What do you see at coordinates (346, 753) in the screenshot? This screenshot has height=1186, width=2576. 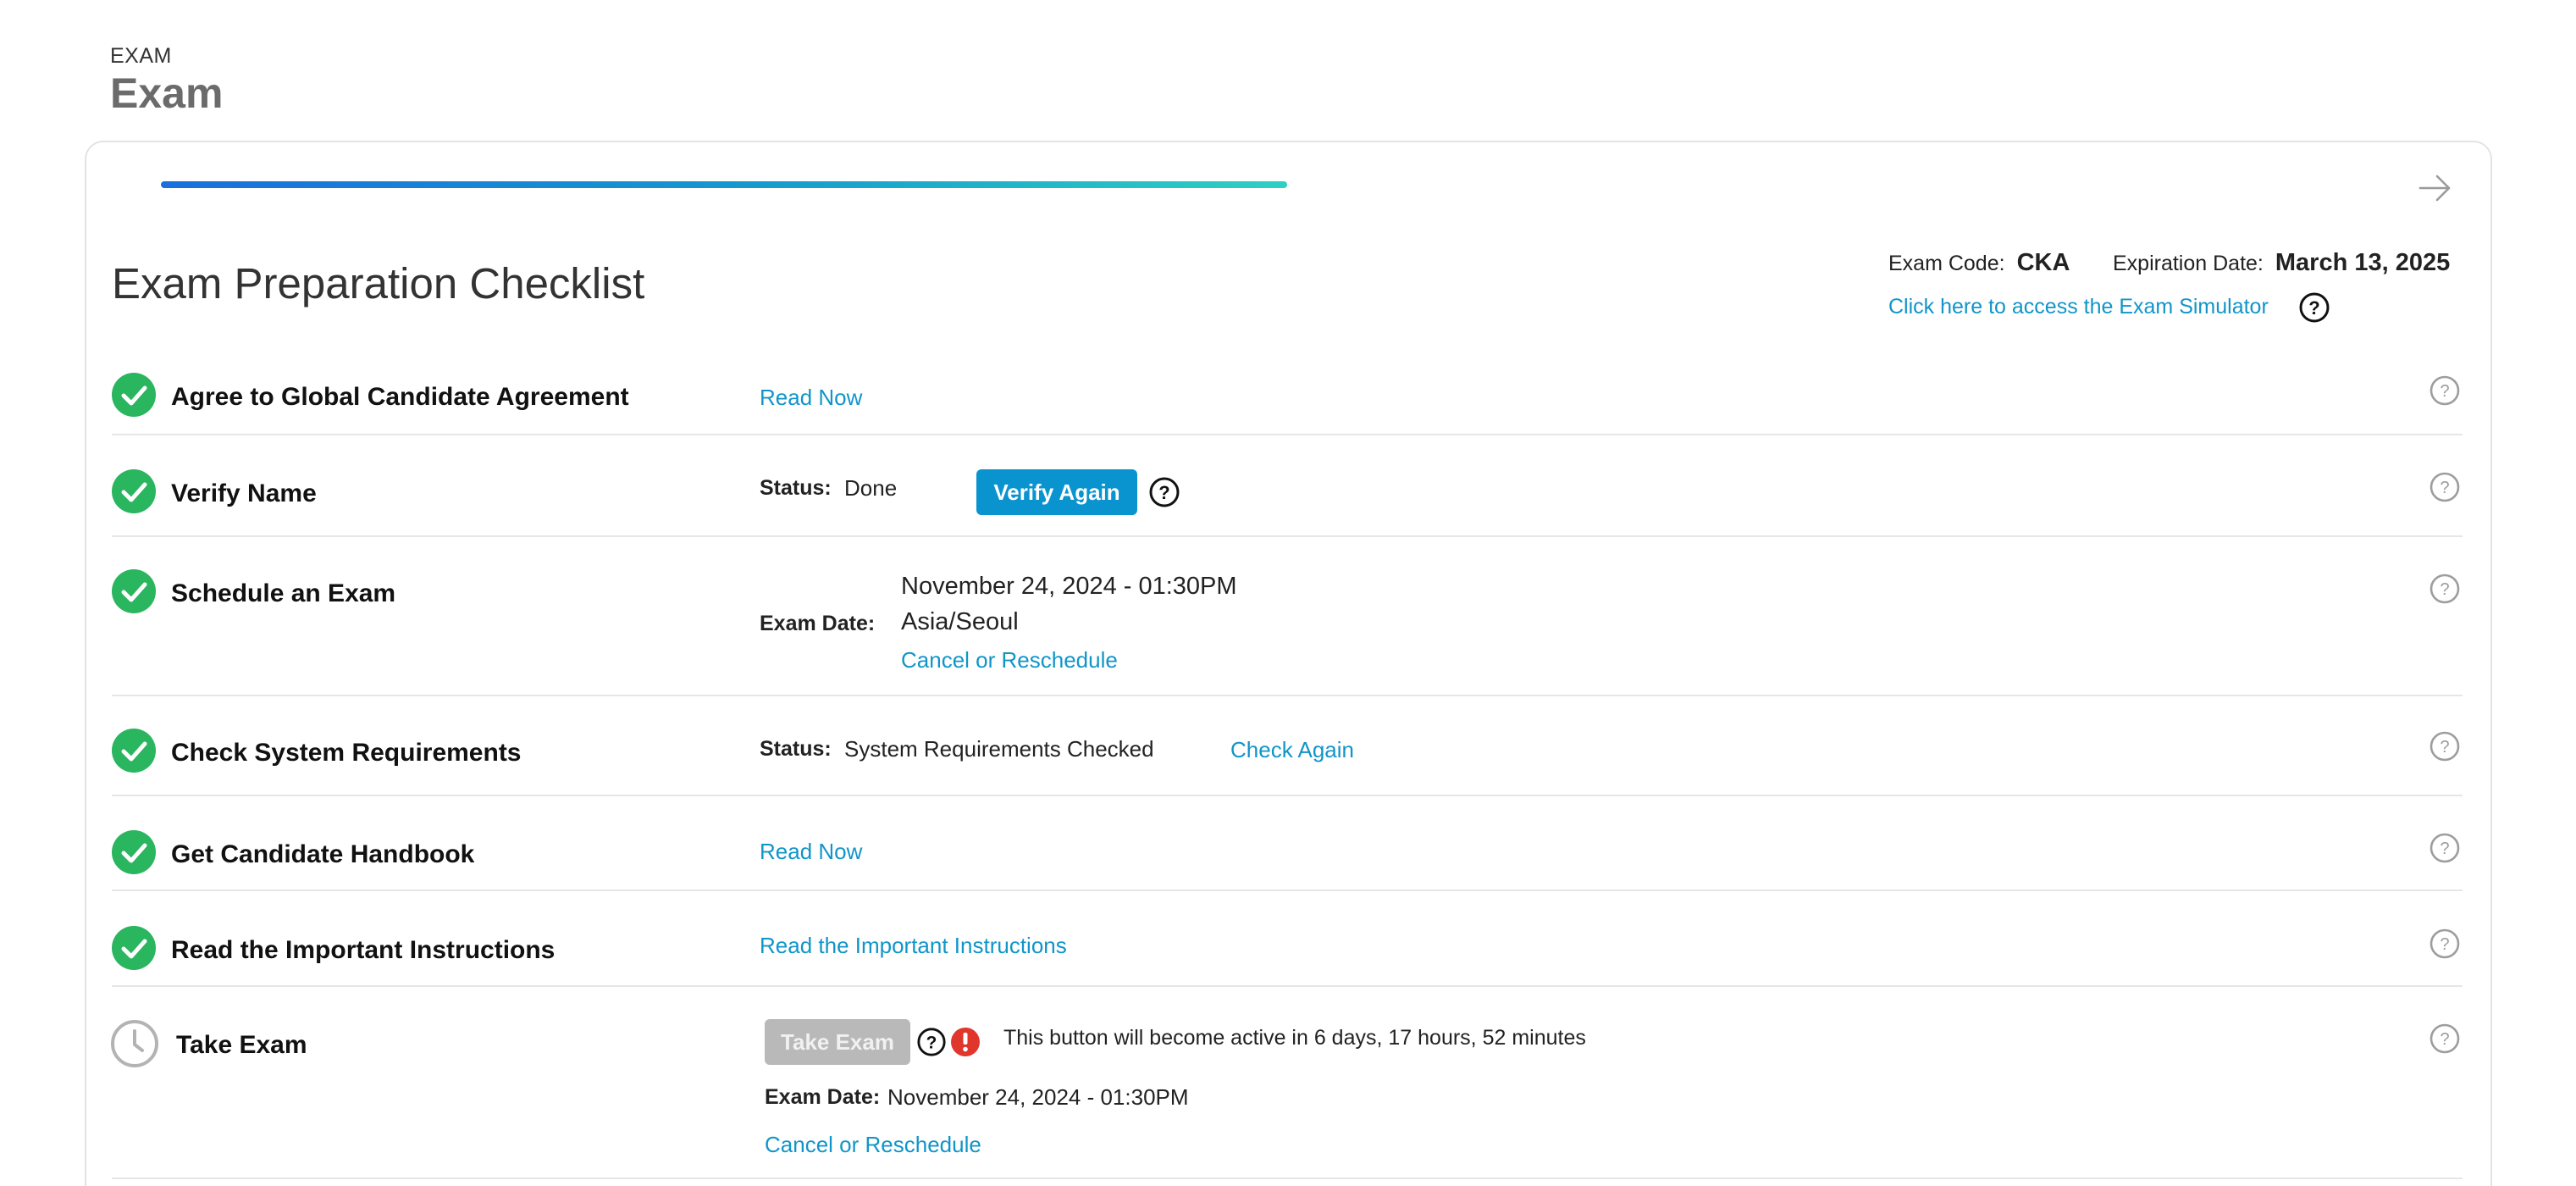 I see `task-label: Check System Requirements` at bounding box center [346, 753].